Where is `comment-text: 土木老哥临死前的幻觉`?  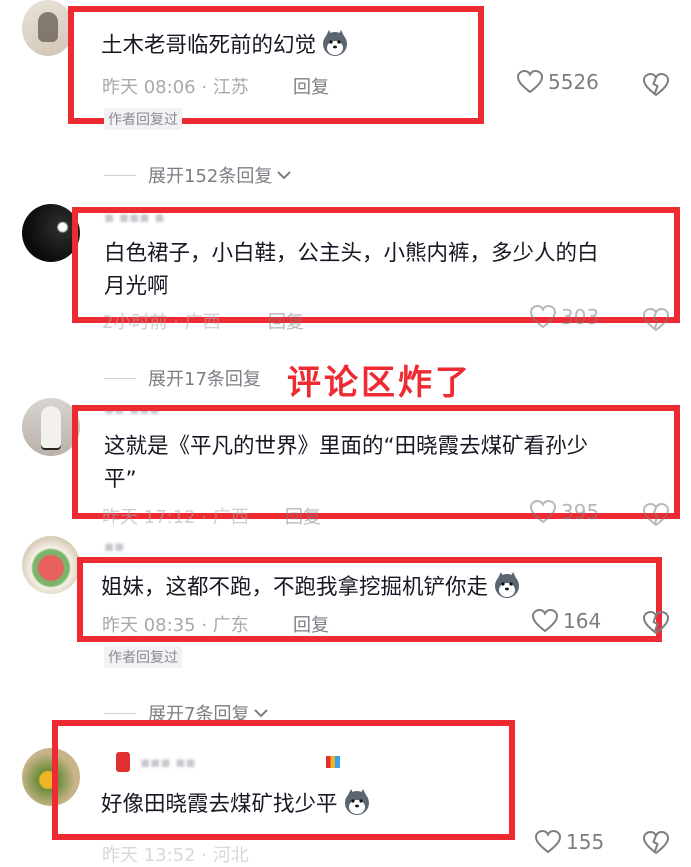
comment-text: 土木老哥临死前的幻觉 is located at coordinates (225, 45).